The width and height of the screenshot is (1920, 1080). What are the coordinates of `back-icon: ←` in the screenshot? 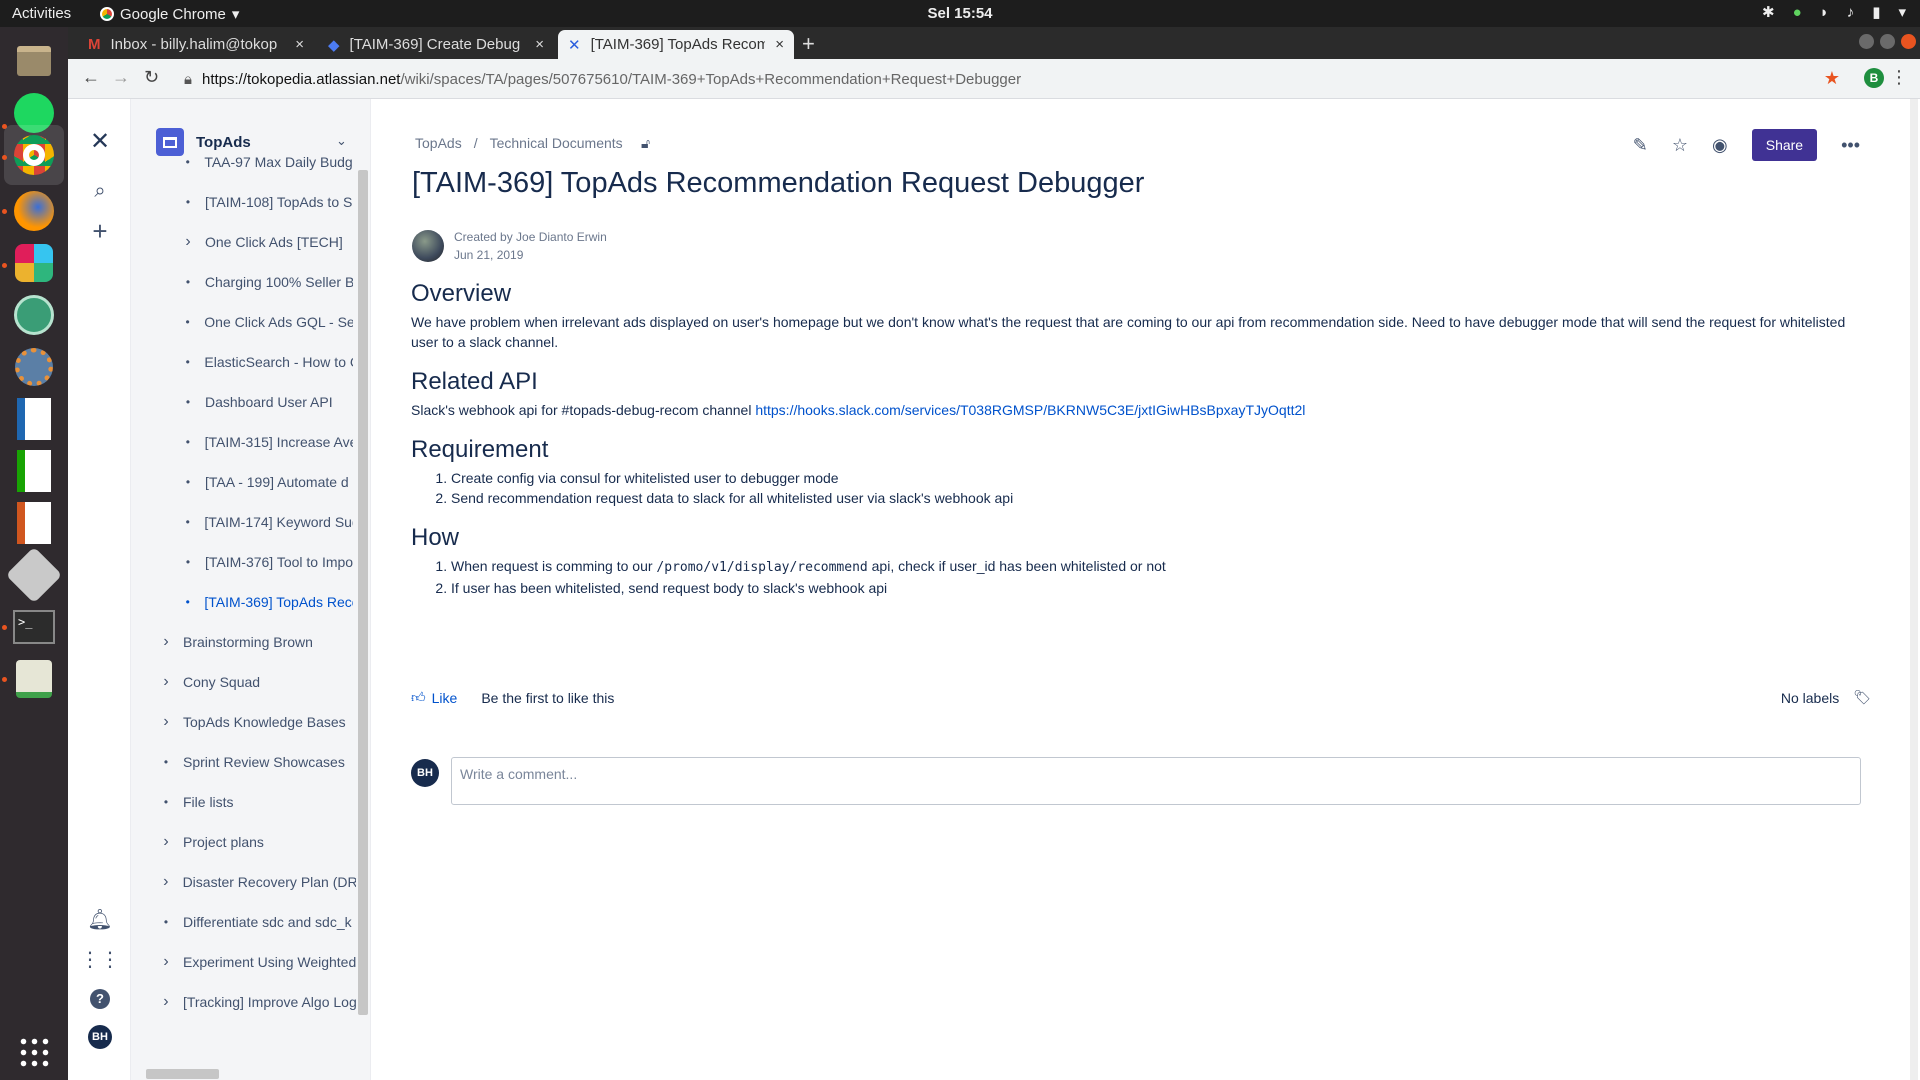 It's located at (91, 77).